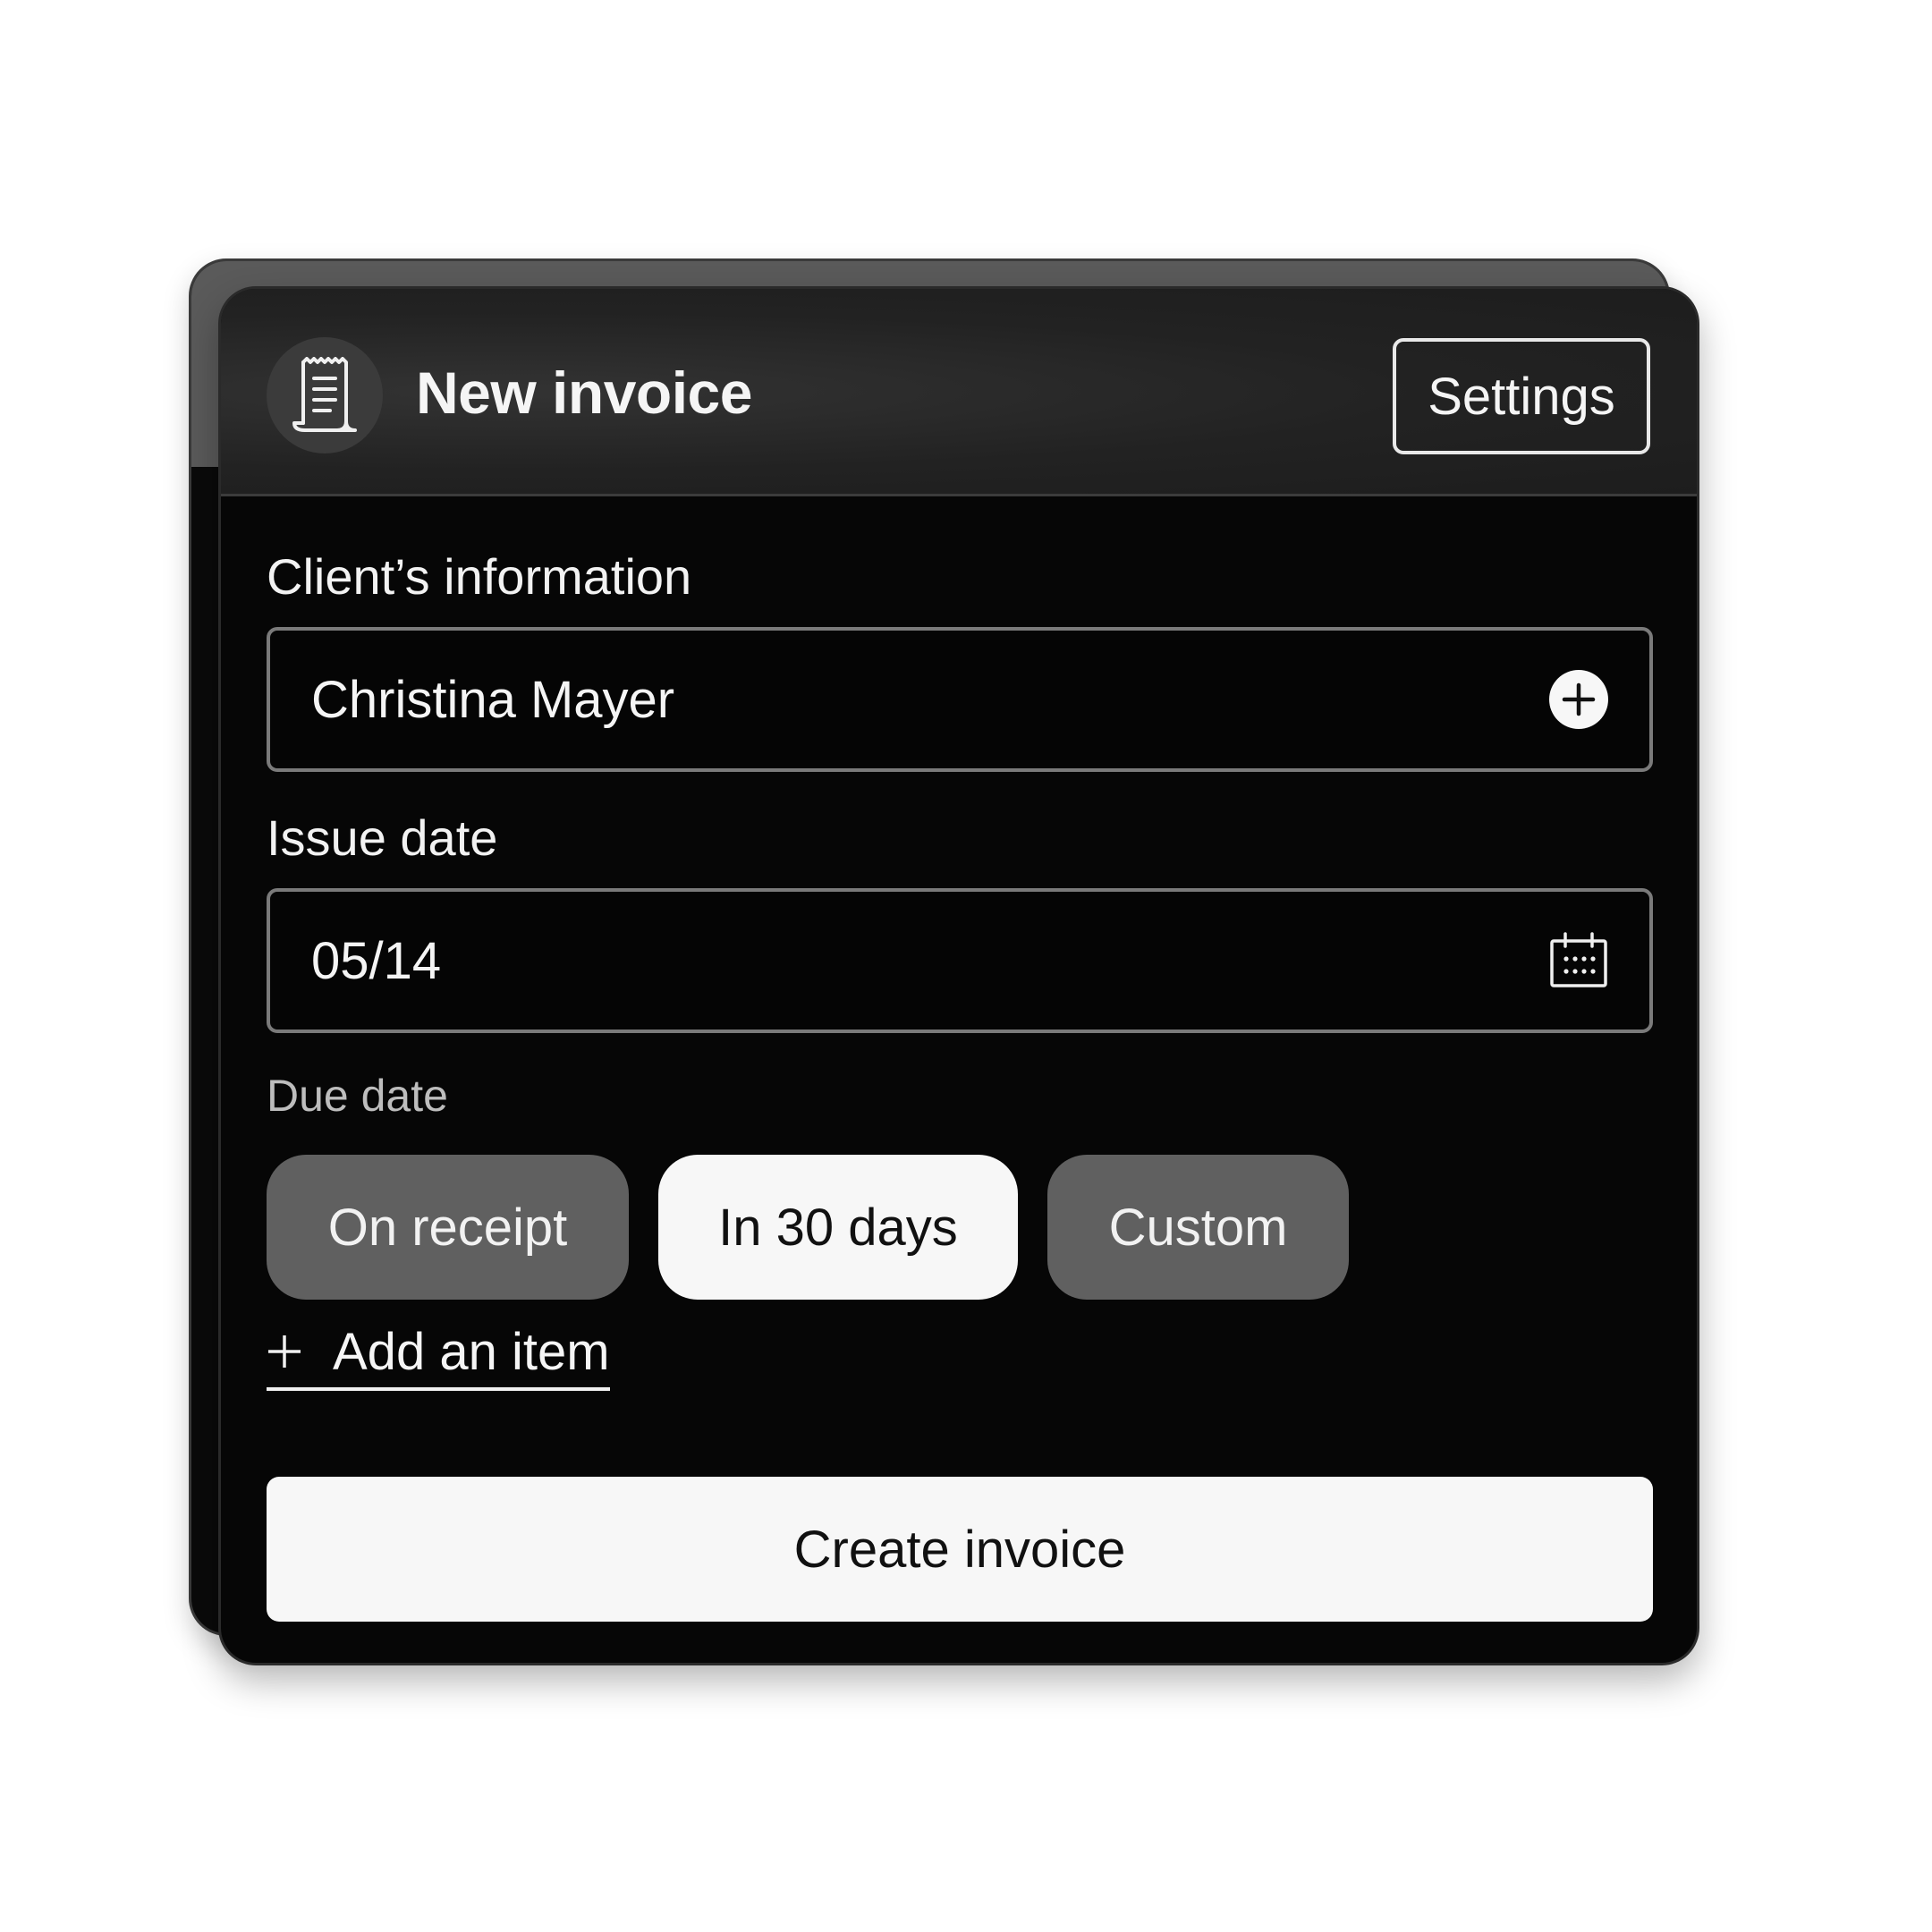 This screenshot has width=1932, height=1932. I want to click on due-option-in-30-days: In 30 days, so click(838, 1227).